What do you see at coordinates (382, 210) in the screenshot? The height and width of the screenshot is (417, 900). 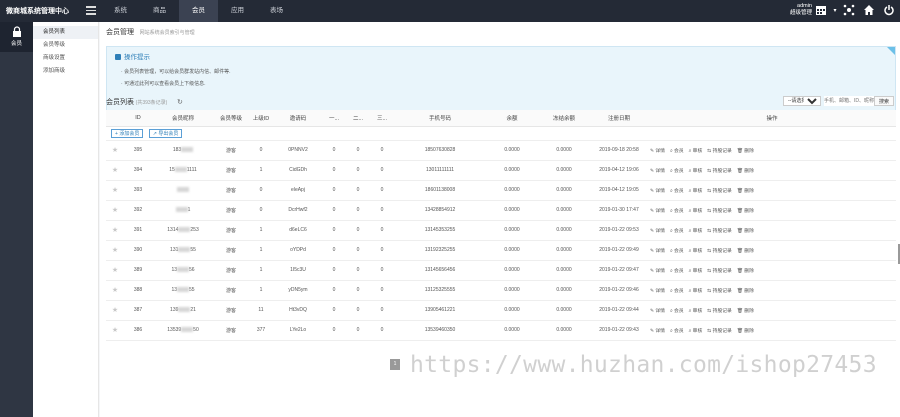 I see `cell-level3: 0` at bounding box center [382, 210].